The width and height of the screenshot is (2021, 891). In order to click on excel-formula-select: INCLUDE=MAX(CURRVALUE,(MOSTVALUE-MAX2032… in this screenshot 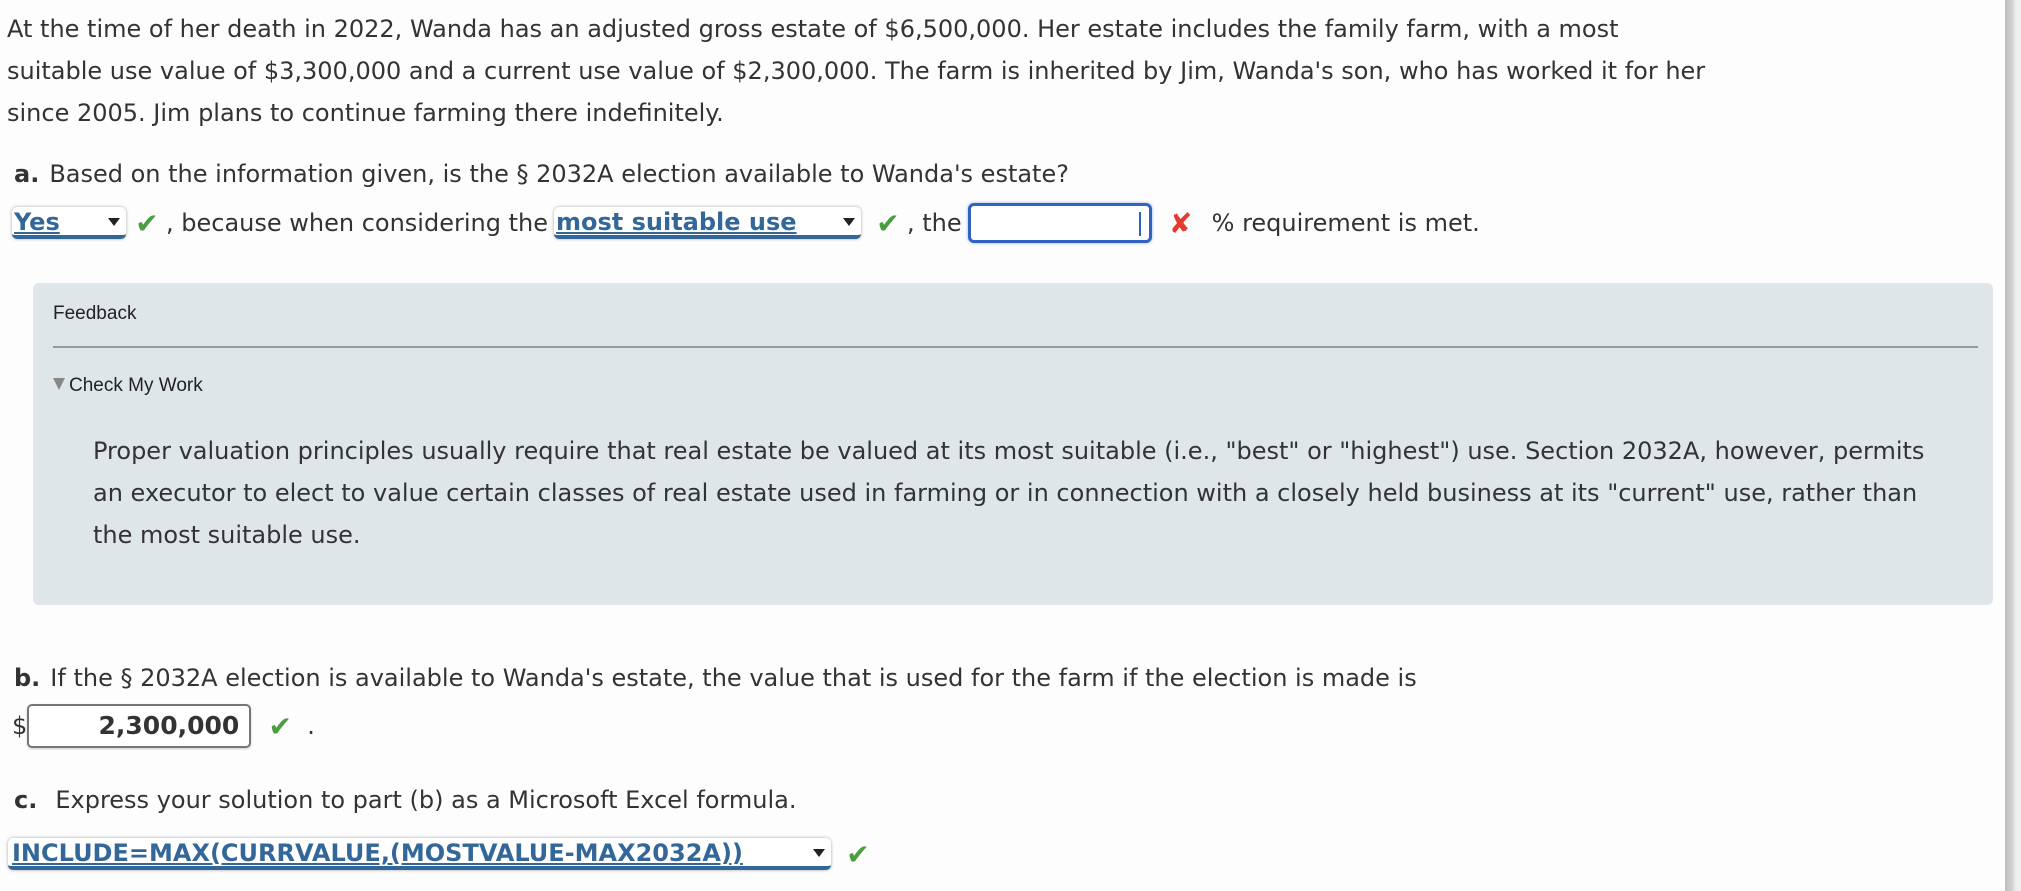, I will do `click(419, 854)`.